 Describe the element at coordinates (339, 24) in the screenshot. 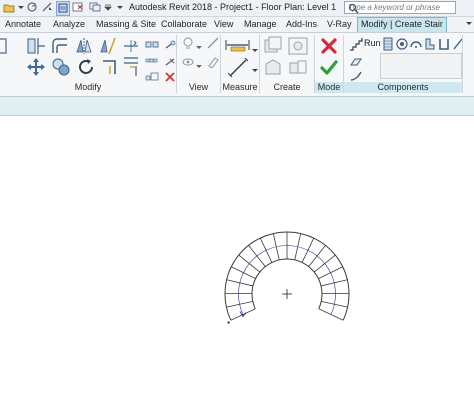

I see `tab-v-ray: V-Ray` at that location.